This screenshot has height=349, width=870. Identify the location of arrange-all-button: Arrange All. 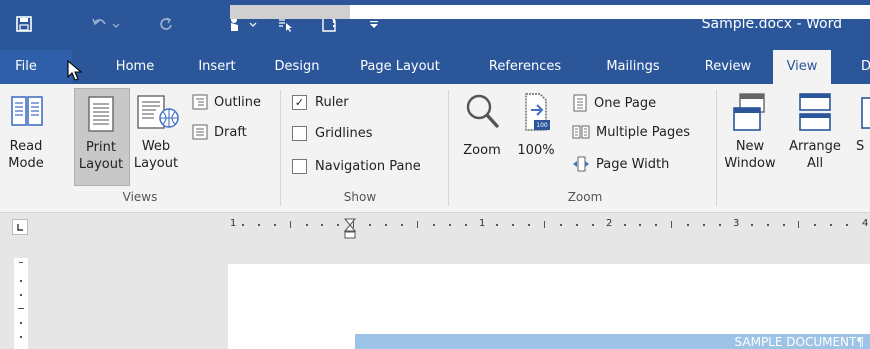
(815, 135).